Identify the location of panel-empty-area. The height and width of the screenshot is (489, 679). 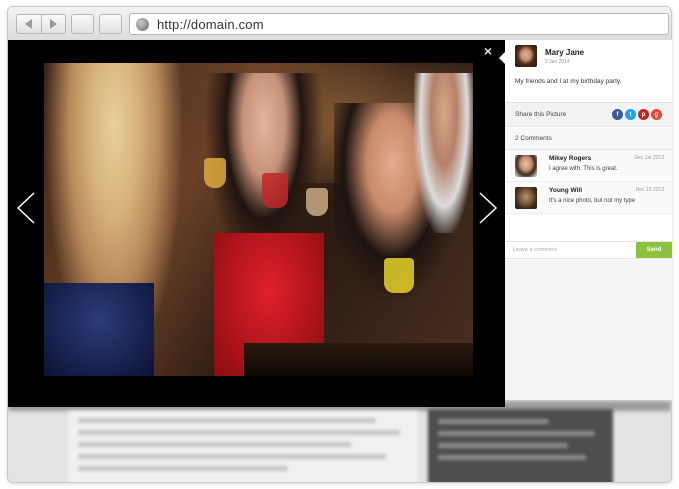
(588, 330).